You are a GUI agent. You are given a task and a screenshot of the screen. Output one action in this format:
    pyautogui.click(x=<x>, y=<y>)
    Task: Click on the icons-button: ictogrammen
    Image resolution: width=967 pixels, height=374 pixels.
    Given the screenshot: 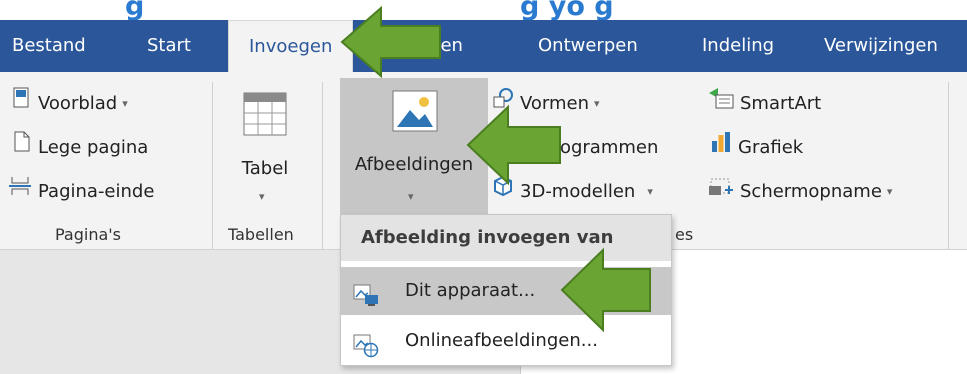 What is the action you would take?
    pyautogui.click(x=598, y=148)
    